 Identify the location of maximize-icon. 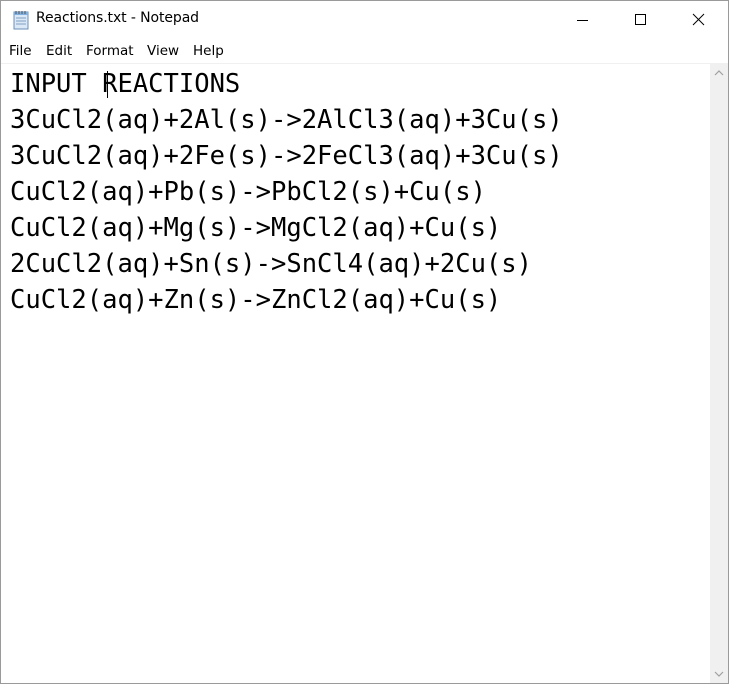
(640, 19).